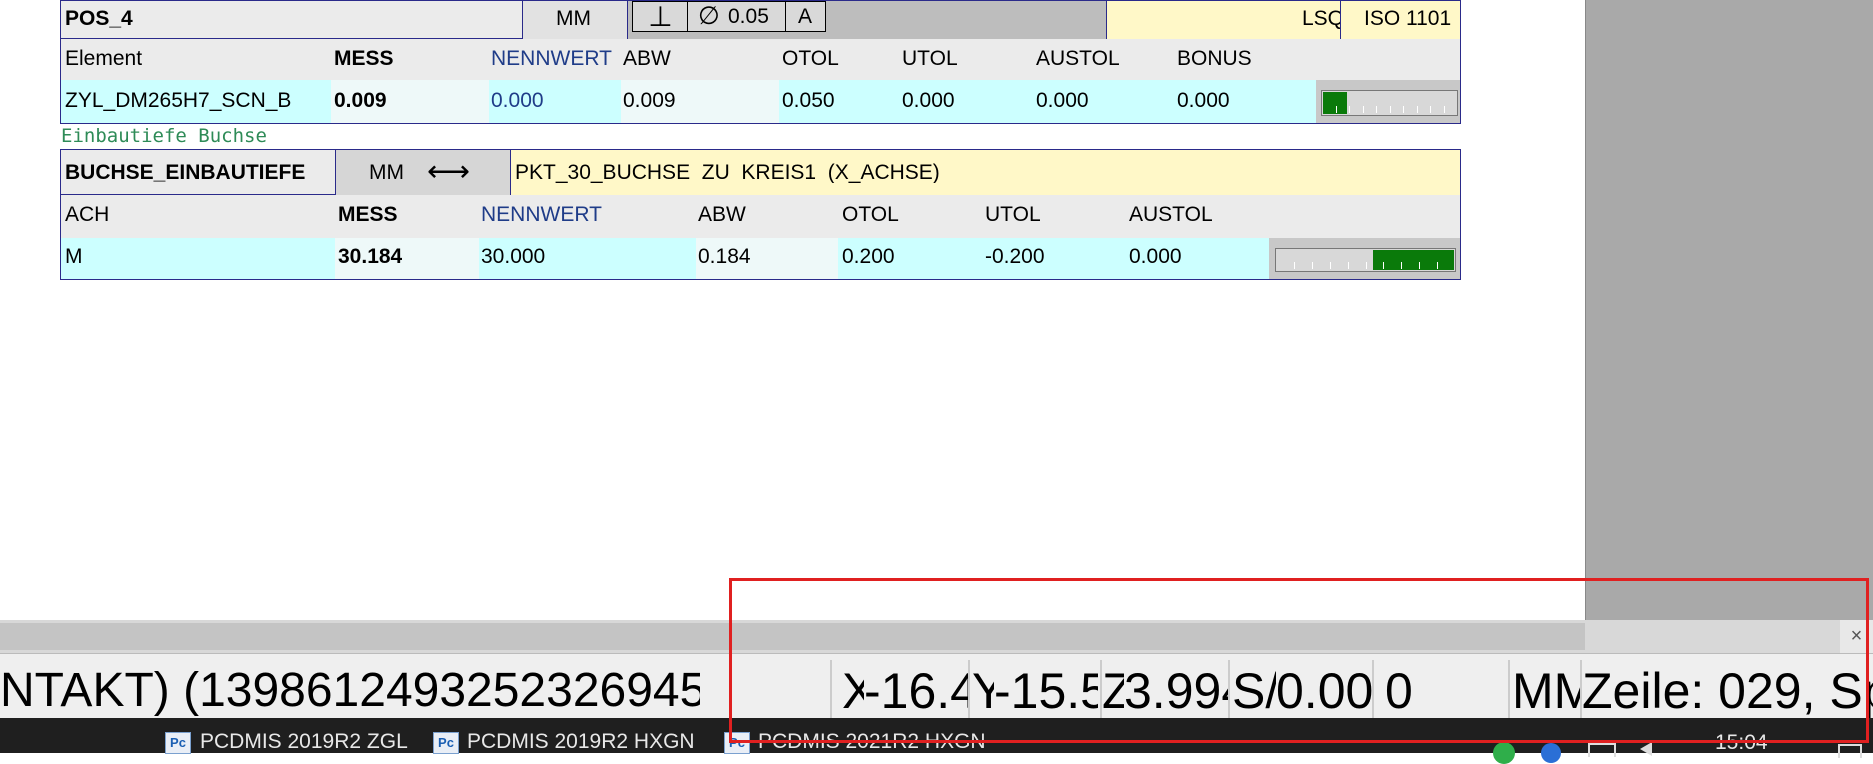 Image resolution: width=1873 pixels, height=764 pixels. What do you see at coordinates (808, 100) in the screenshot?
I see `value-otol: 0.050` at bounding box center [808, 100].